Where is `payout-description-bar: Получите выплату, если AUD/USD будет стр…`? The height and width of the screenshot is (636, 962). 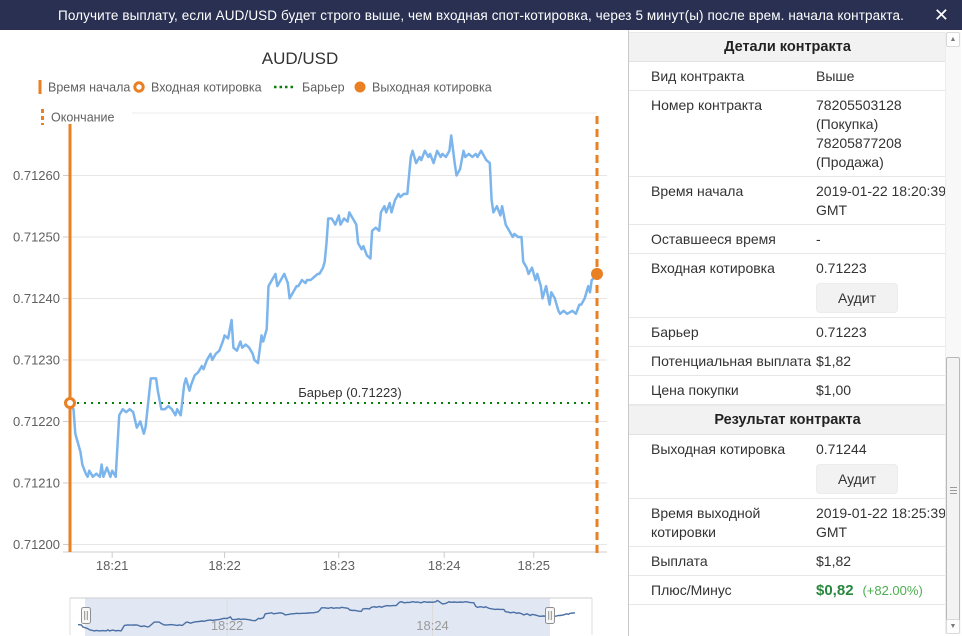
payout-description-bar: Получите выплату, если AUD/USD будет стр… is located at coordinates (481, 15).